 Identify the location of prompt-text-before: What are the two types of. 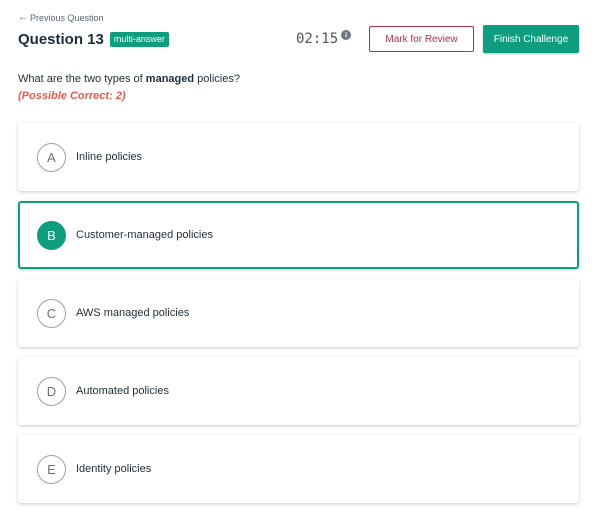
(82, 79).